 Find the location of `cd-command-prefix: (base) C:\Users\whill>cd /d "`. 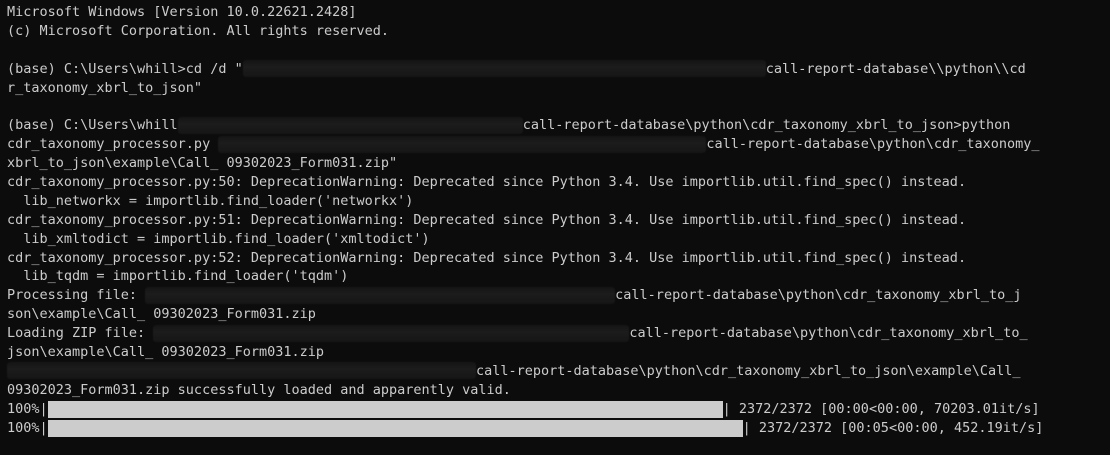

cd-command-prefix: (base) C:\Users\whill>cd /d " is located at coordinates (125, 68).